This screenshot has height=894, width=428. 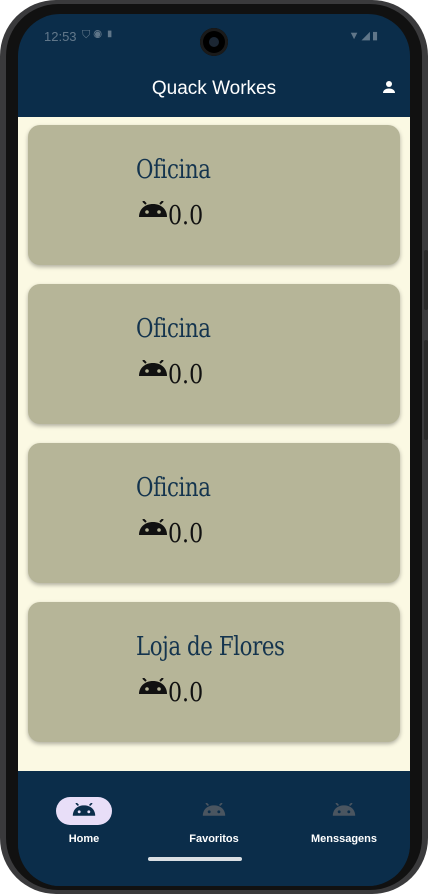 I want to click on home-indicator, so click(x=195, y=859).